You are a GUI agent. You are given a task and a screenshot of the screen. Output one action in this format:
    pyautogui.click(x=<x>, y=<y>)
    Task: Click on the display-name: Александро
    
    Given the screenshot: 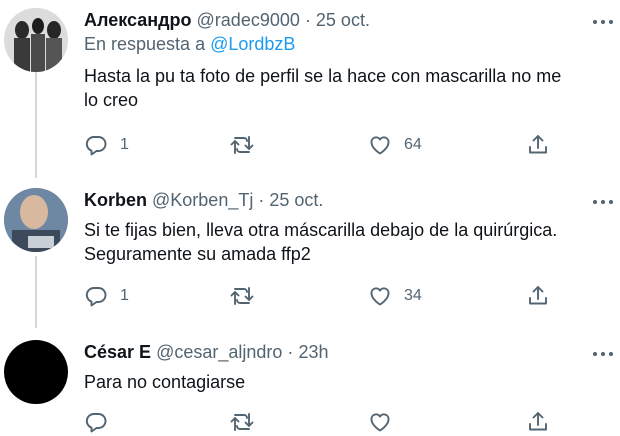 What is the action you would take?
    pyautogui.click(x=138, y=20)
    